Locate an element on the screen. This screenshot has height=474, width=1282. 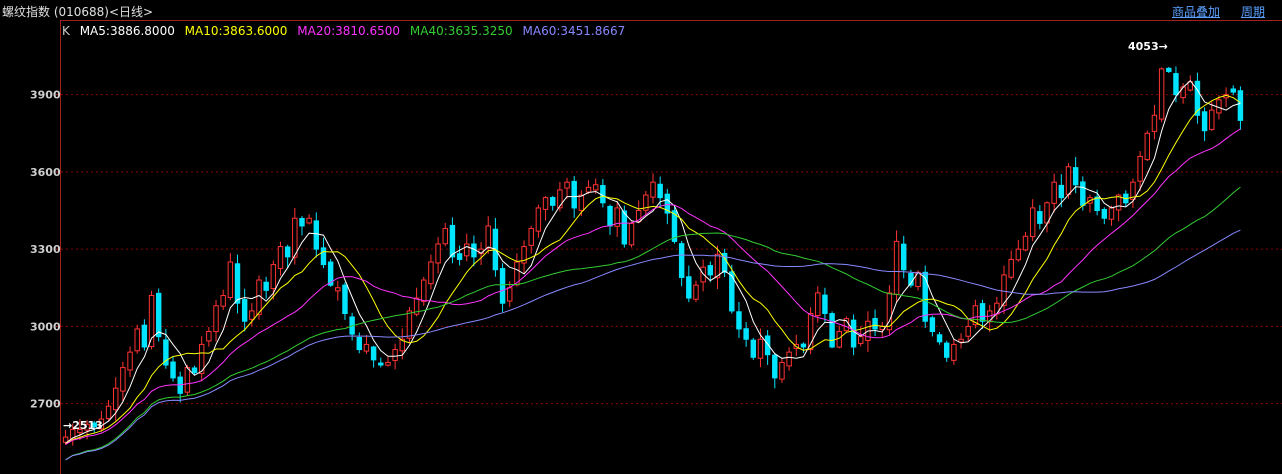
y-tick-label: 2700 is located at coordinates (45, 404).